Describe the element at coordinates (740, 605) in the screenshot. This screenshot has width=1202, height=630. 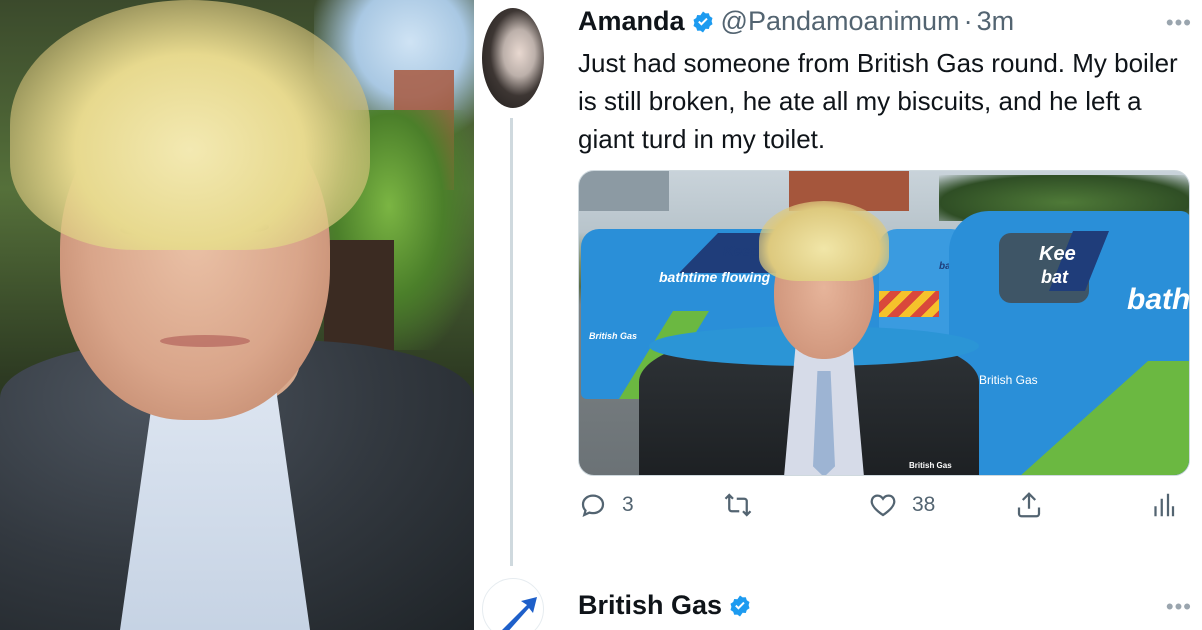
I see `reply-verified-icon` at that location.